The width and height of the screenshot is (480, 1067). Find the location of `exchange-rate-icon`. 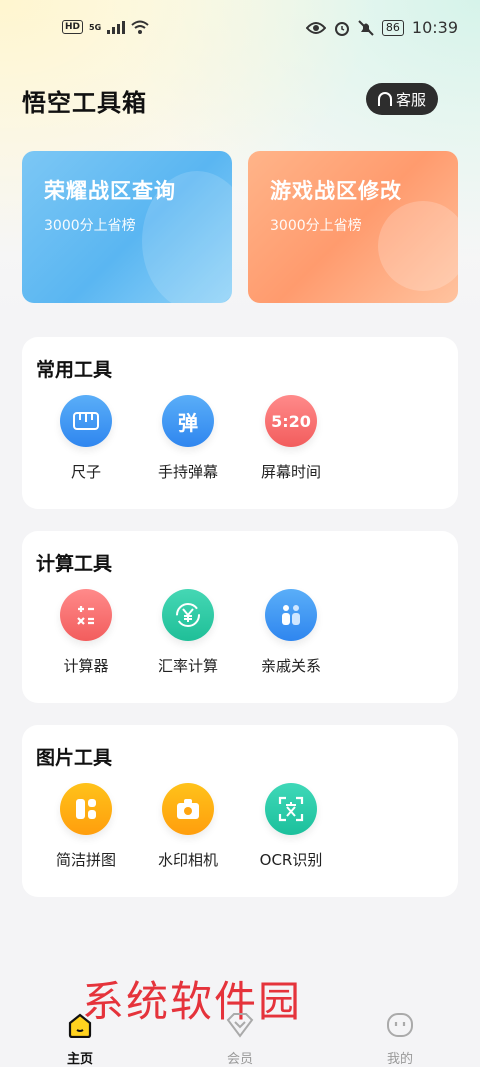

exchange-rate-icon is located at coordinates (188, 615).